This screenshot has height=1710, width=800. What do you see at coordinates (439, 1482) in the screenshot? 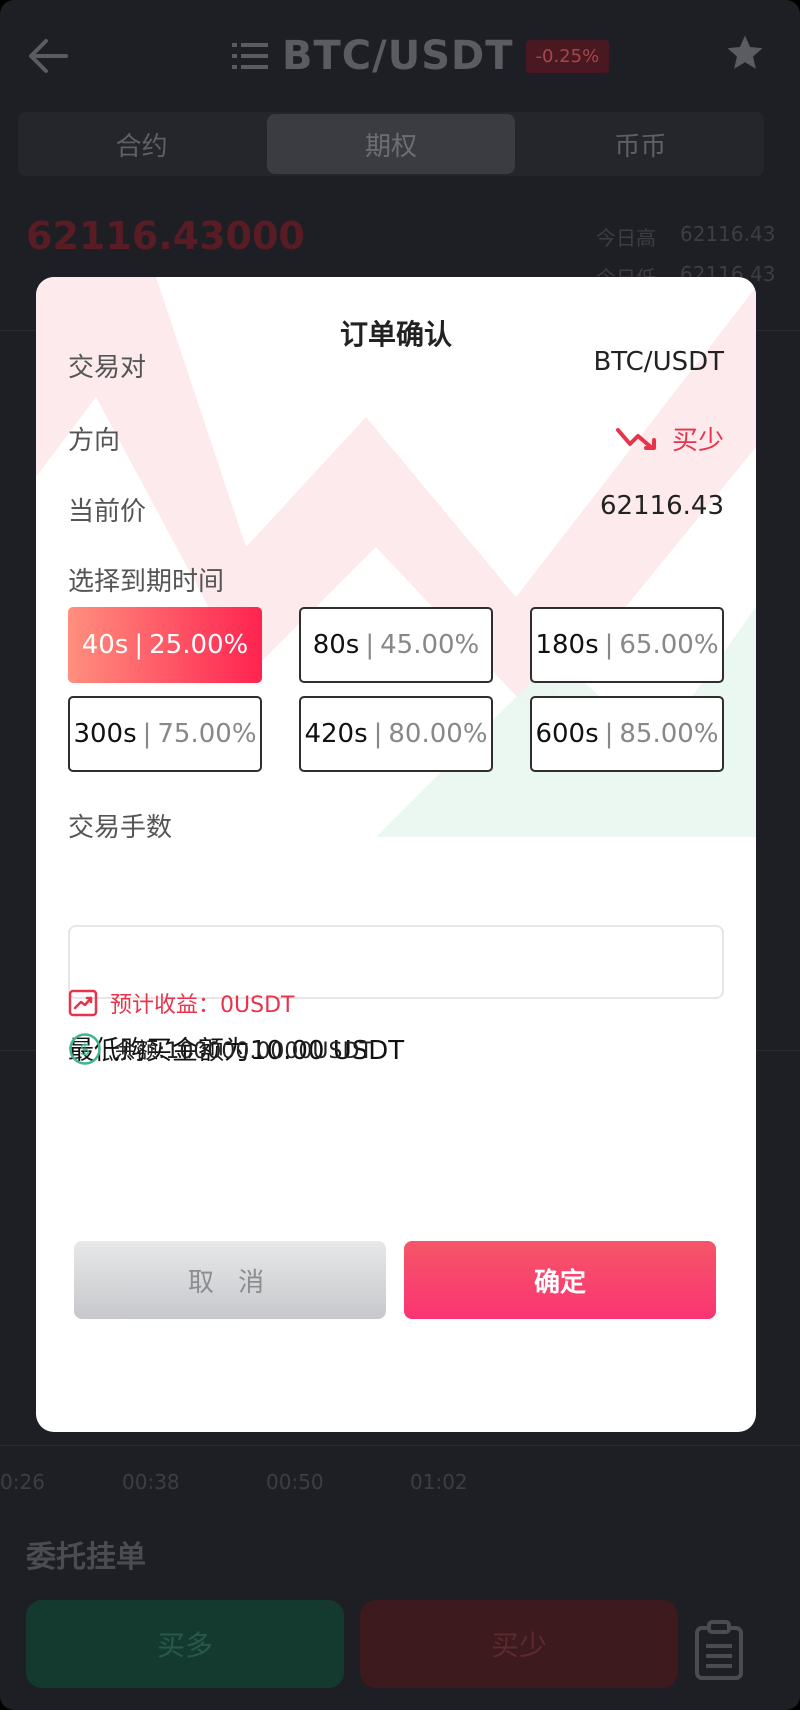
I see `time-tick: 01:02` at bounding box center [439, 1482].